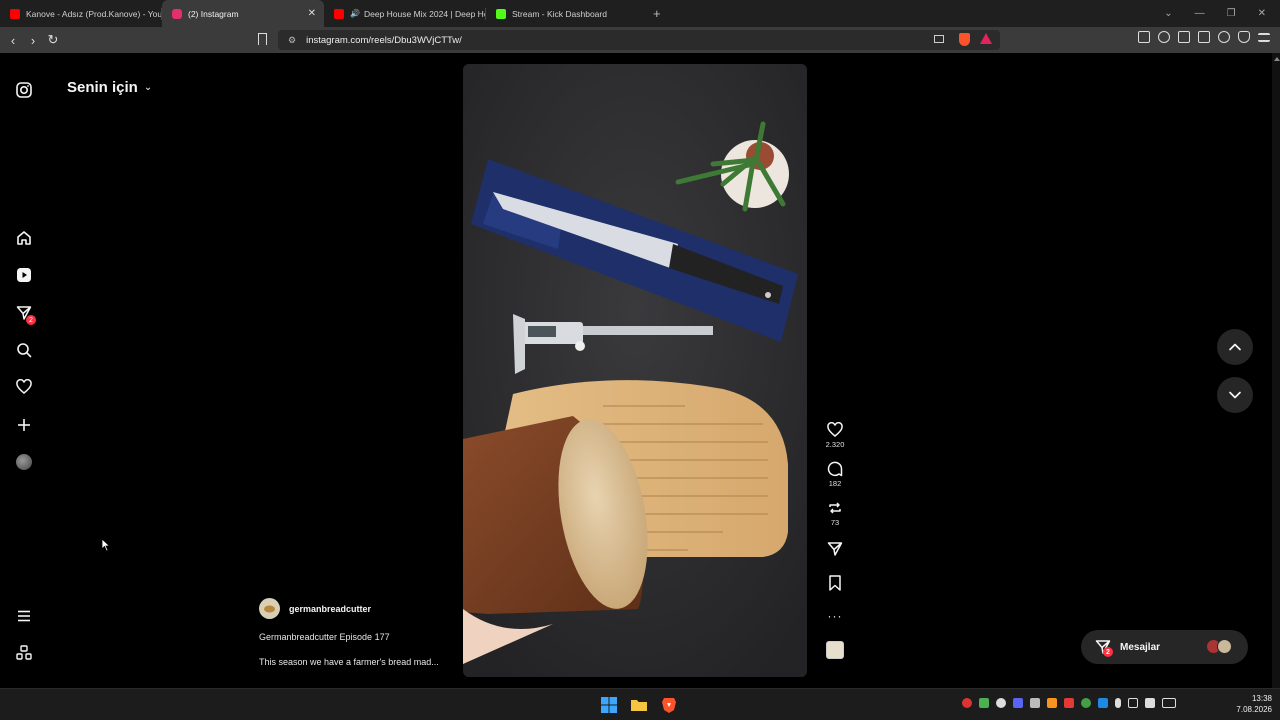 The width and height of the screenshot is (1280, 720). What do you see at coordinates (567, 13) in the screenshot?
I see `tab-kick-dashboard: Stream - Kick Dashboard` at bounding box center [567, 13].